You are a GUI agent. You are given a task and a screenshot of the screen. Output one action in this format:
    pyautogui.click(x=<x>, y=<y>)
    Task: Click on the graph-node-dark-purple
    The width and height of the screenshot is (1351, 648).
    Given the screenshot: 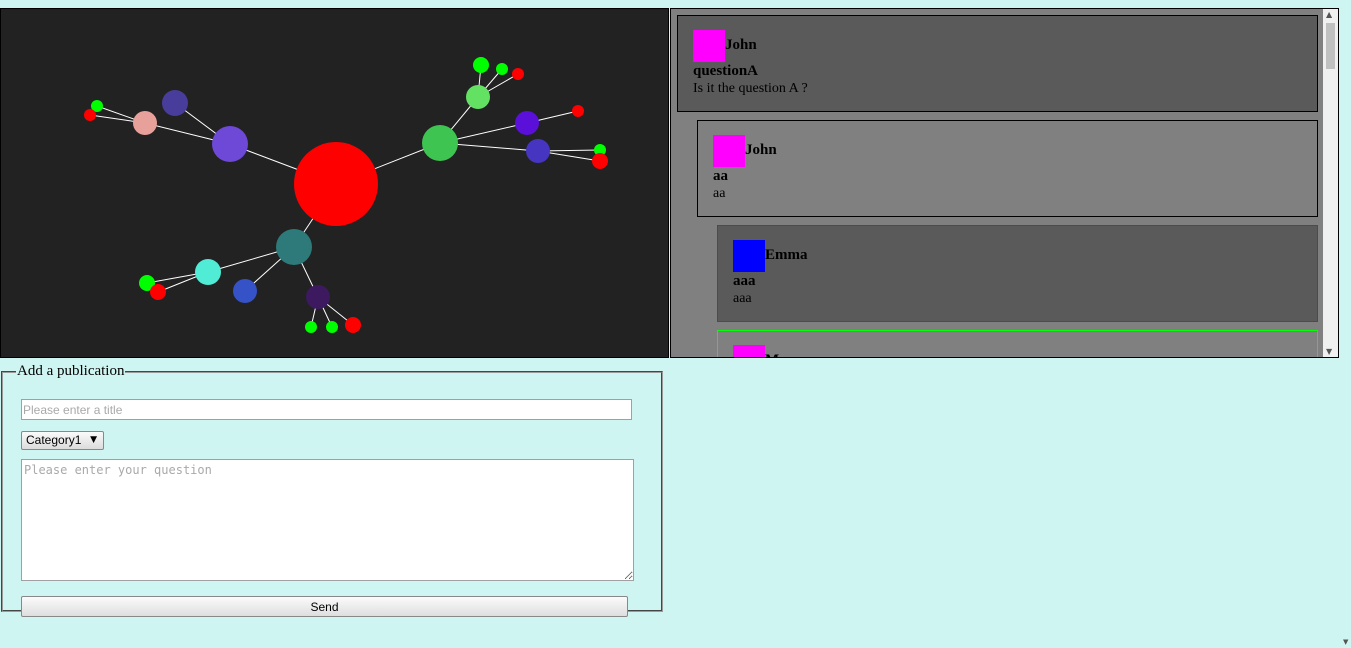 What is the action you would take?
    pyautogui.click(x=318, y=297)
    